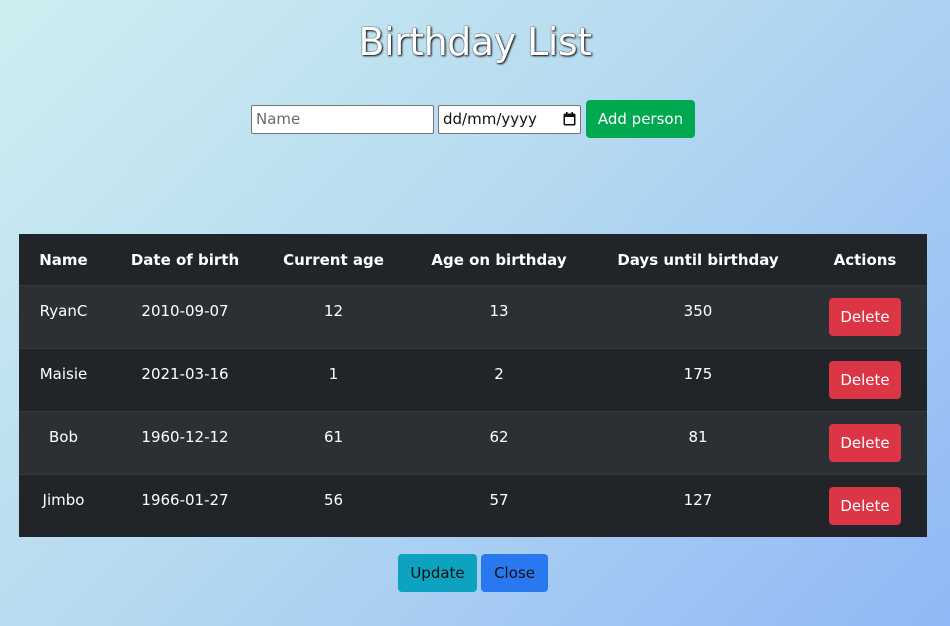 The height and width of the screenshot is (626, 950). Describe the element at coordinates (333, 500) in the screenshot. I see `cell-current-age: 56` at that location.